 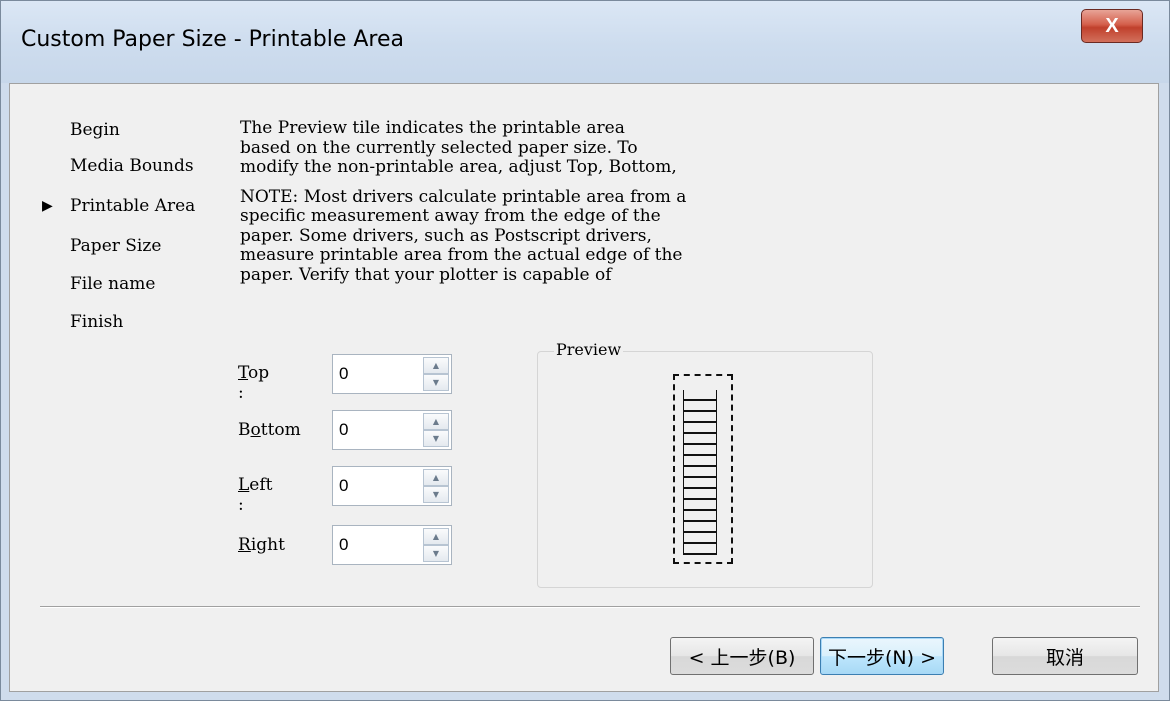 What do you see at coordinates (116, 246) in the screenshot?
I see `step-paper-size: Paper Size` at bounding box center [116, 246].